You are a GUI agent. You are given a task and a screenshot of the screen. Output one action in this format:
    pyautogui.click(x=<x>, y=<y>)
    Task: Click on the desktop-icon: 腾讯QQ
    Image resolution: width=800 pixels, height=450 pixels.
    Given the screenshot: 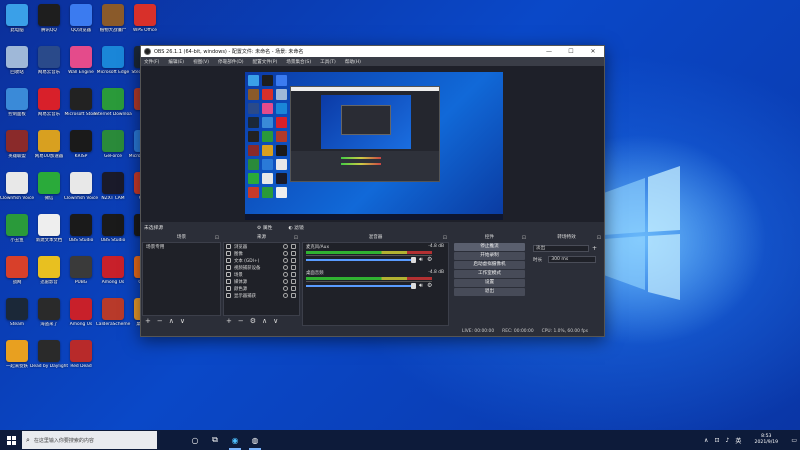 What is the action you would take?
    pyautogui.click(x=49, y=23)
    